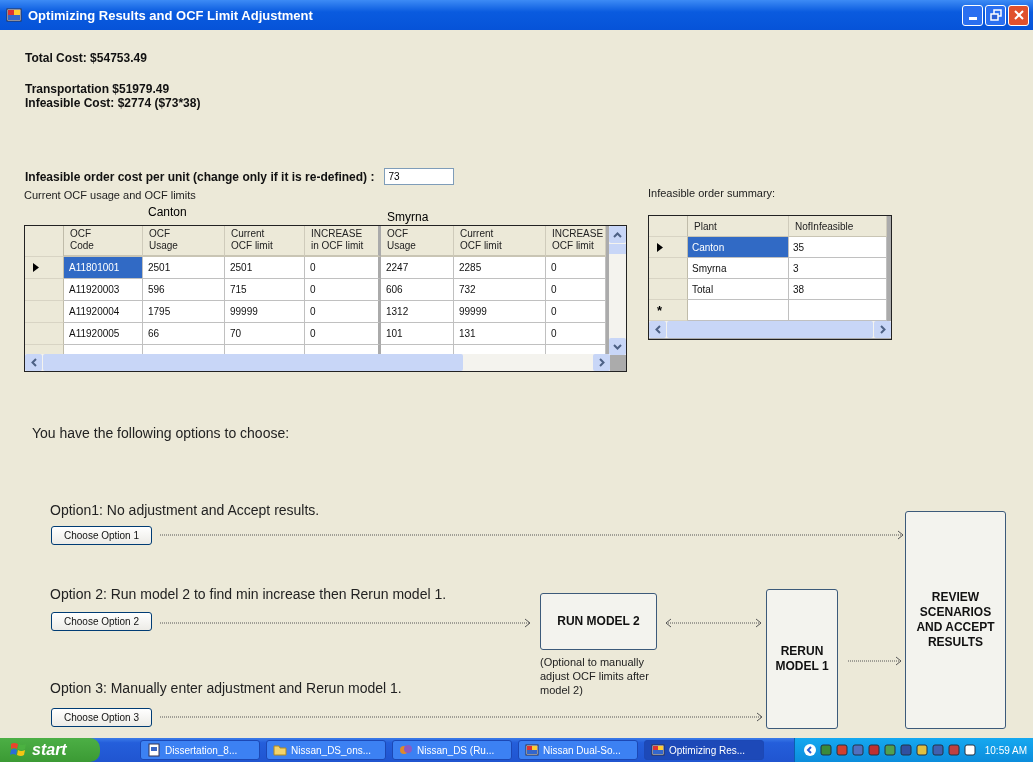 The image size is (1033, 762). Describe the element at coordinates (417, 268) in the screenshot. I see `table-cell: 2247` at that location.